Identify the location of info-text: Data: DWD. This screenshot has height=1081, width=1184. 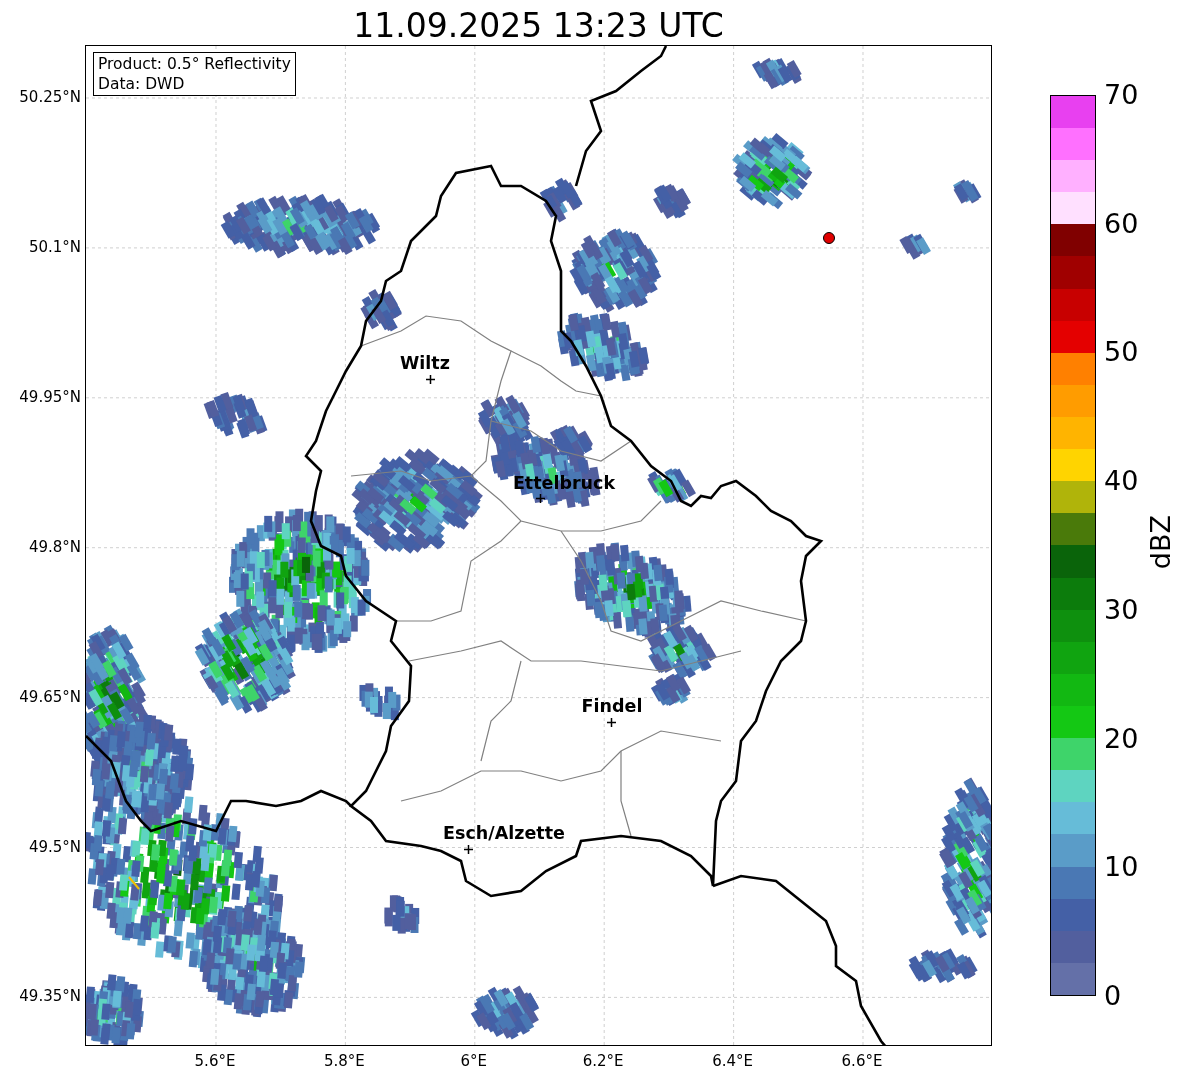
(142, 84).